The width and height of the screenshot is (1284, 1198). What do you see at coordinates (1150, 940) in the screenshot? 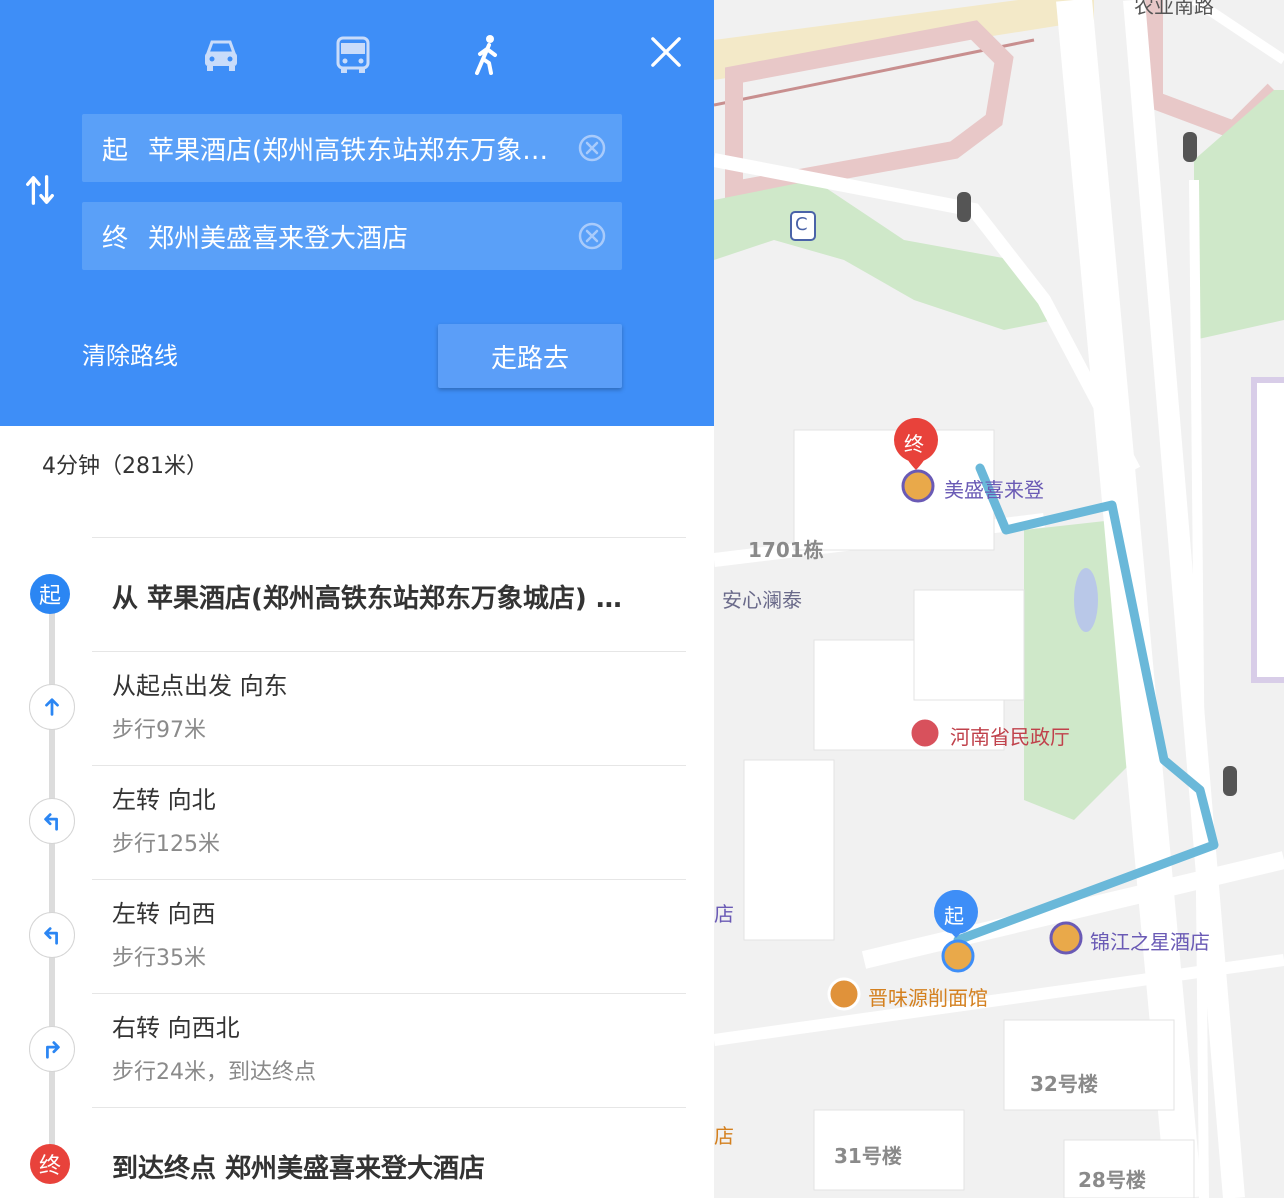
I see `map-label-hotel: 锦江之星酒店` at bounding box center [1150, 940].